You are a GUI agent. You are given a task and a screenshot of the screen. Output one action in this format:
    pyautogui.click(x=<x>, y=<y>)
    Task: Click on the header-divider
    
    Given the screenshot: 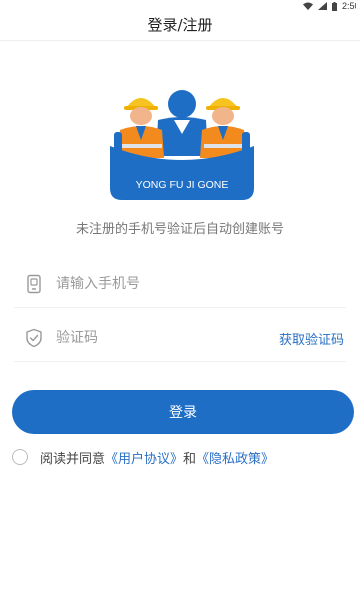 What is the action you would take?
    pyautogui.click(x=180, y=40)
    